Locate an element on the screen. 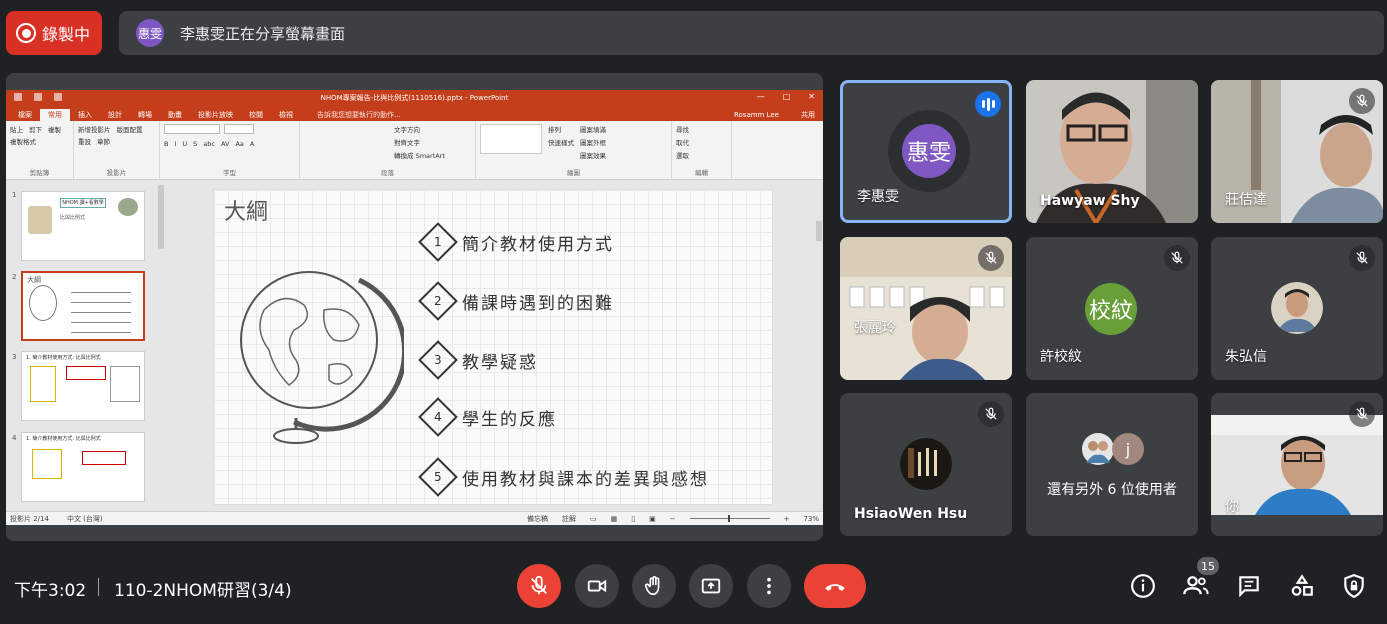 The width and height of the screenshot is (1387, 624). meeting-details-button is located at coordinates (1143, 586).